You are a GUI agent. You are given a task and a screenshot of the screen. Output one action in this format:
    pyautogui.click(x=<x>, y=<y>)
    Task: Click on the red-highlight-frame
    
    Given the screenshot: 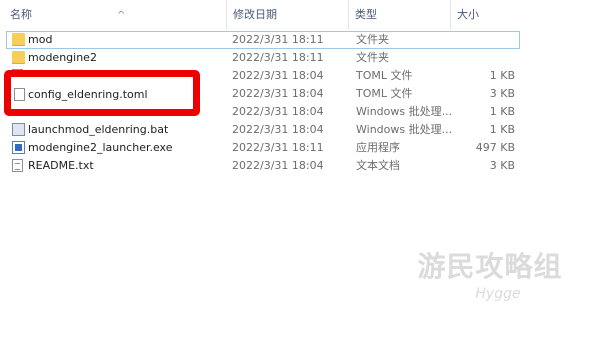 What is the action you would take?
    pyautogui.click(x=102, y=93)
    